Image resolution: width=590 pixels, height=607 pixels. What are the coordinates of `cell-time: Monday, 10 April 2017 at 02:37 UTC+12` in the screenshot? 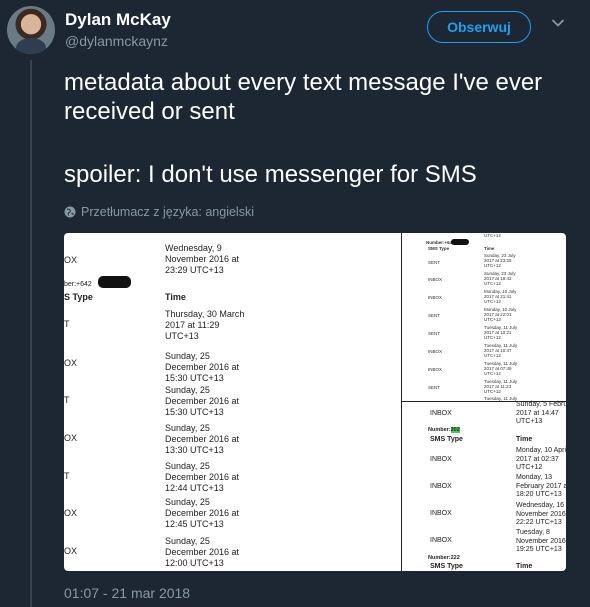 It's located at (541, 459).